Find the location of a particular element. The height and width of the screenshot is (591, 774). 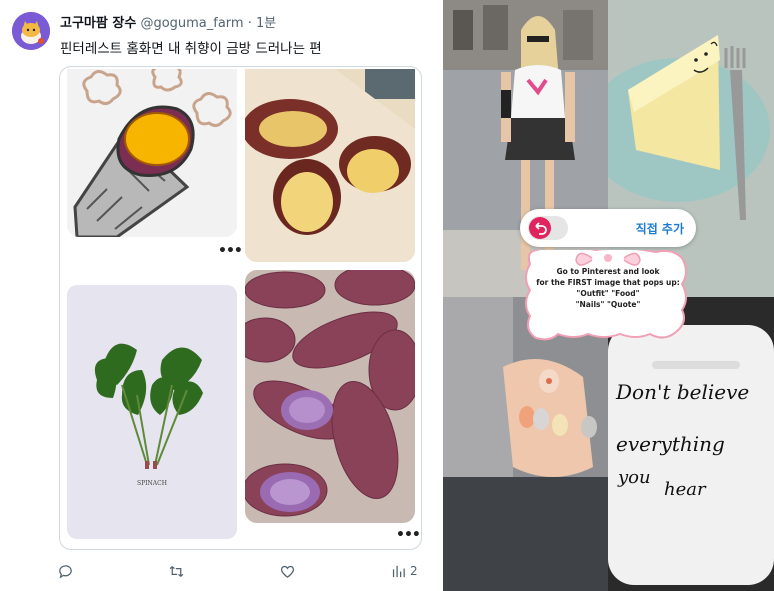

like-button is located at coordinates (287, 571).